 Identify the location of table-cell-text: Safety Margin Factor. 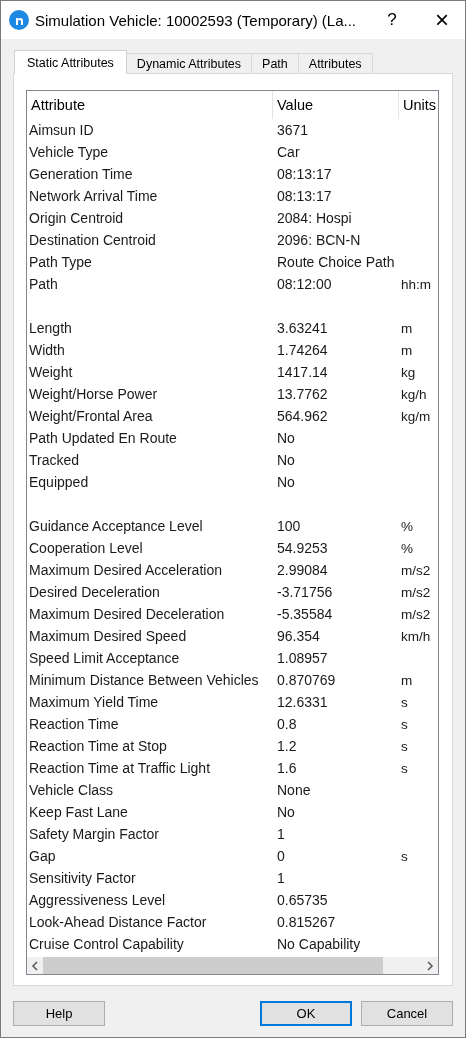
(94, 834).